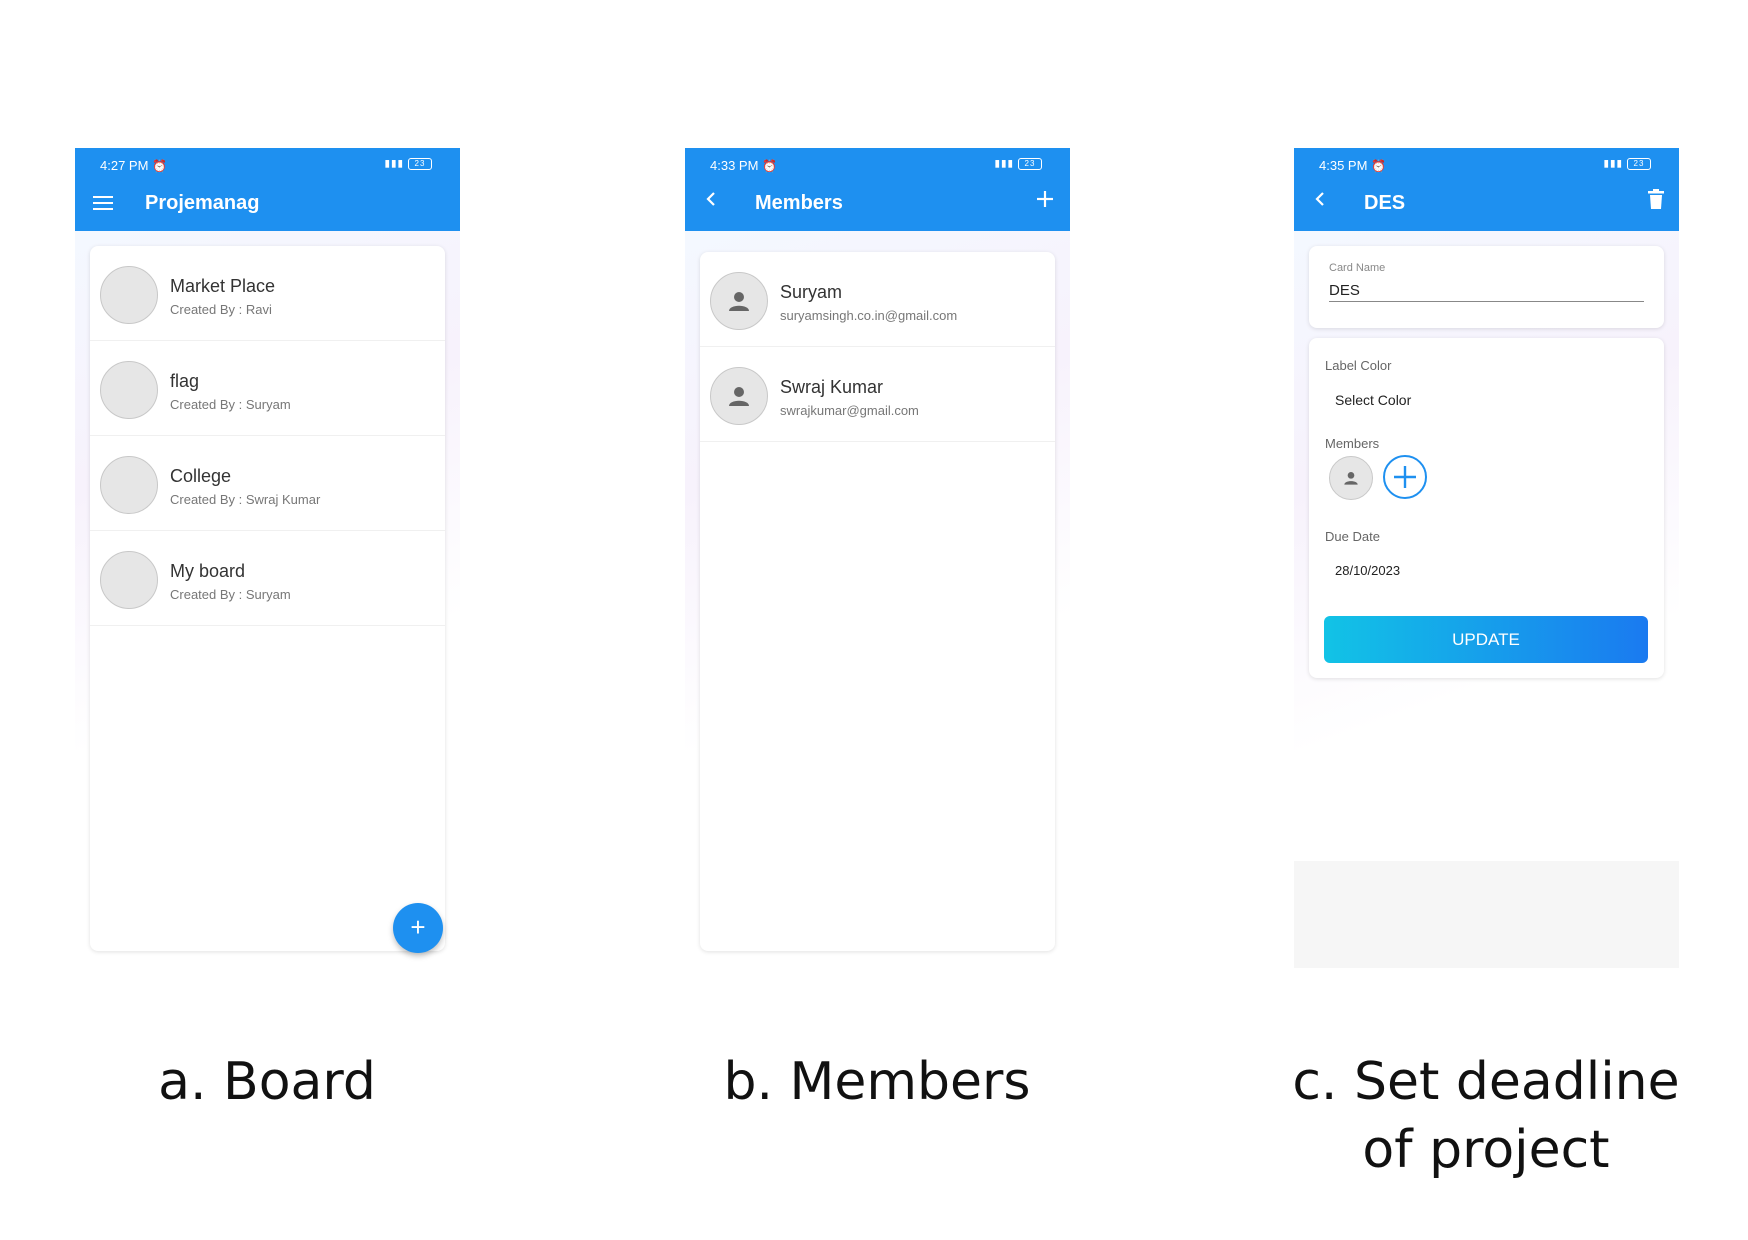  What do you see at coordinates (223, 286) in the screenshot?
I see `board-name: Market Place` at bounding box center [223, 286].